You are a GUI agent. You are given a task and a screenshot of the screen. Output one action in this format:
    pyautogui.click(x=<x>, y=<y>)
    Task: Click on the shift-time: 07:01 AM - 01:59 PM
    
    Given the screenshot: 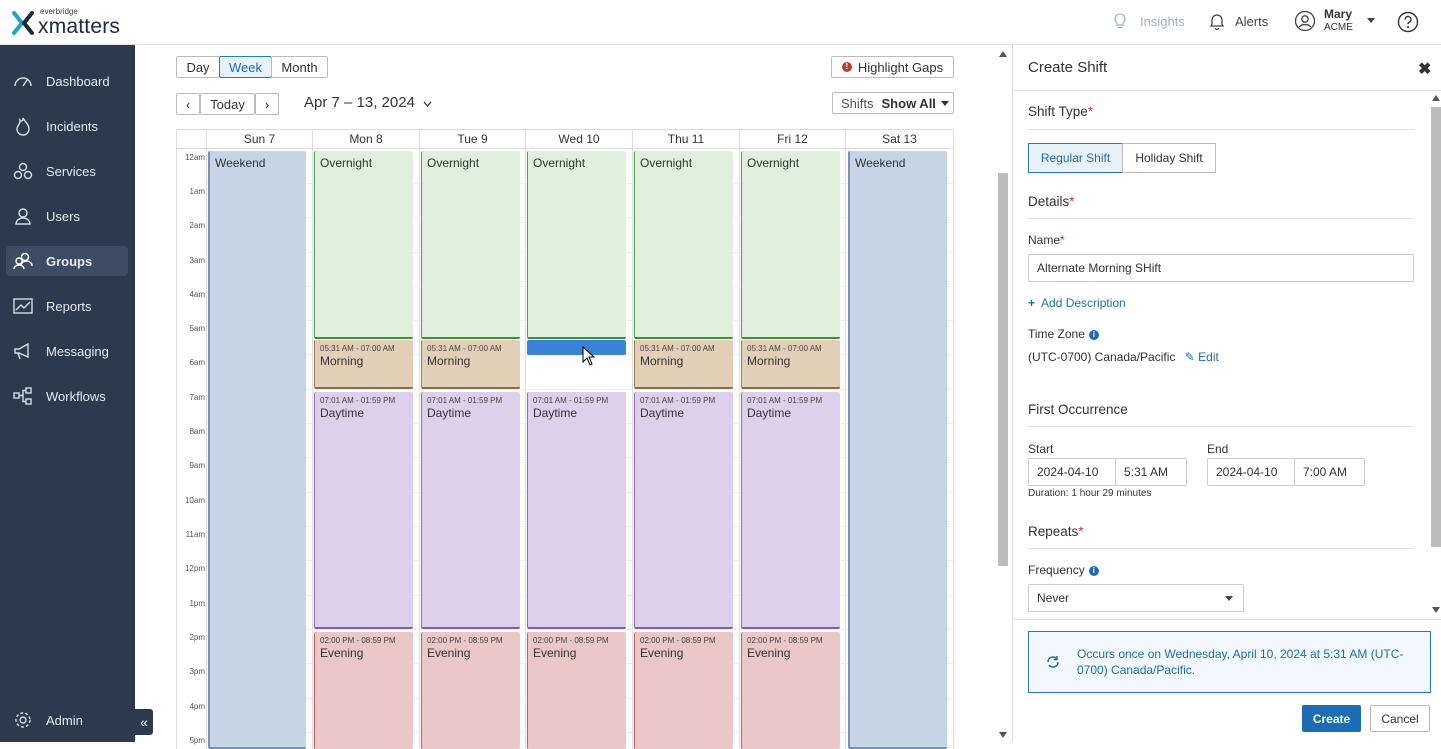 What is the action you would take?
    pyautogui.click(x=571, y=400)
    